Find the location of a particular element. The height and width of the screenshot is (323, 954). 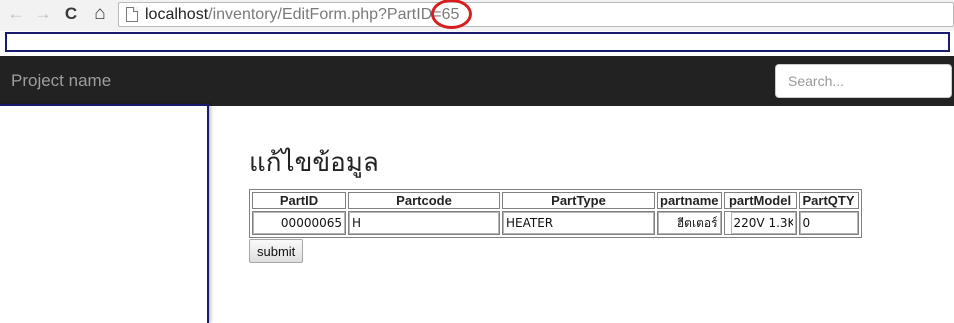

partqty-field is located at coordinates (828, 223).